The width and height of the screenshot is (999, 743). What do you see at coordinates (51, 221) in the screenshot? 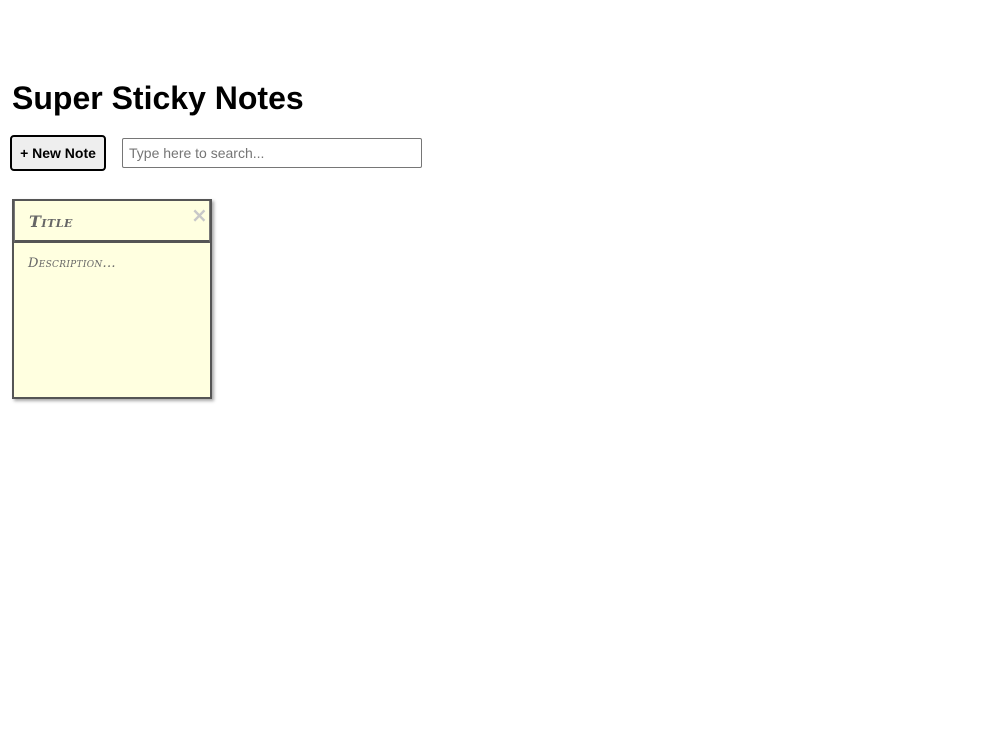
I see `note-title: Title` at bounding box center [51, 221].